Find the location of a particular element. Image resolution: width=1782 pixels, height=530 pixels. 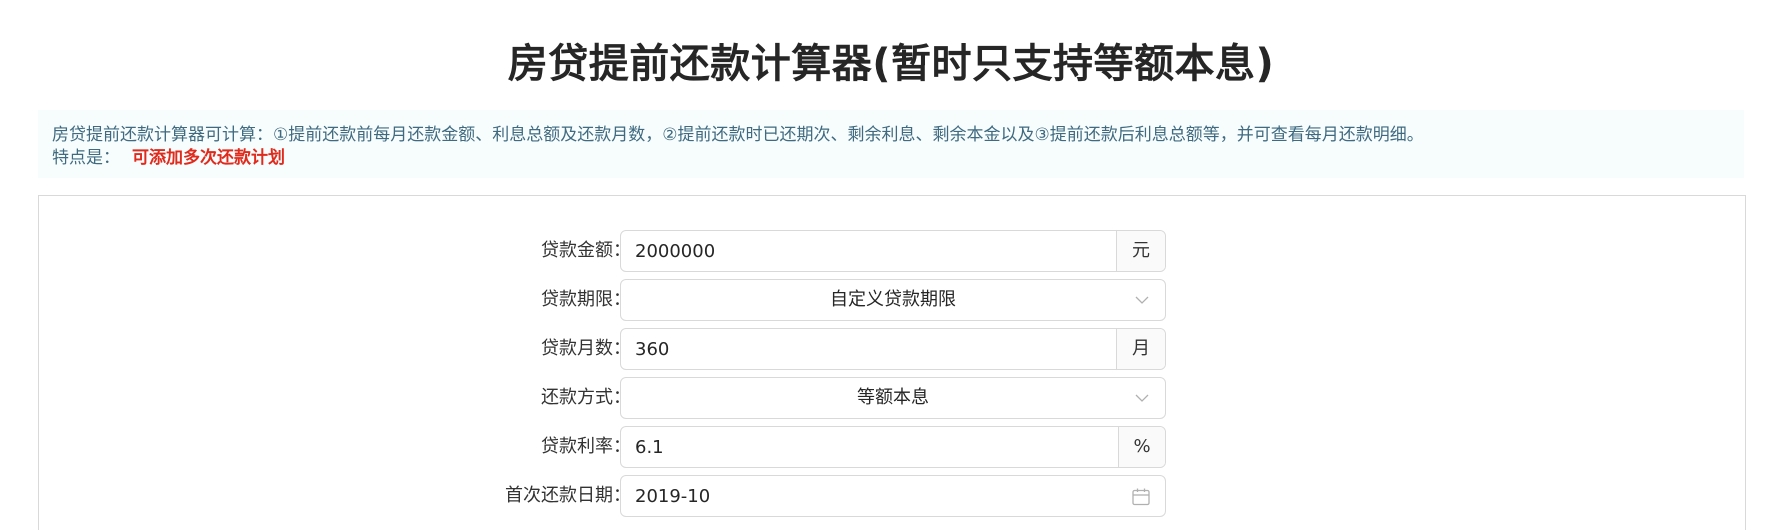

form-row-interest-rate: 贷款利率： % is located at coordinates (892, 447).